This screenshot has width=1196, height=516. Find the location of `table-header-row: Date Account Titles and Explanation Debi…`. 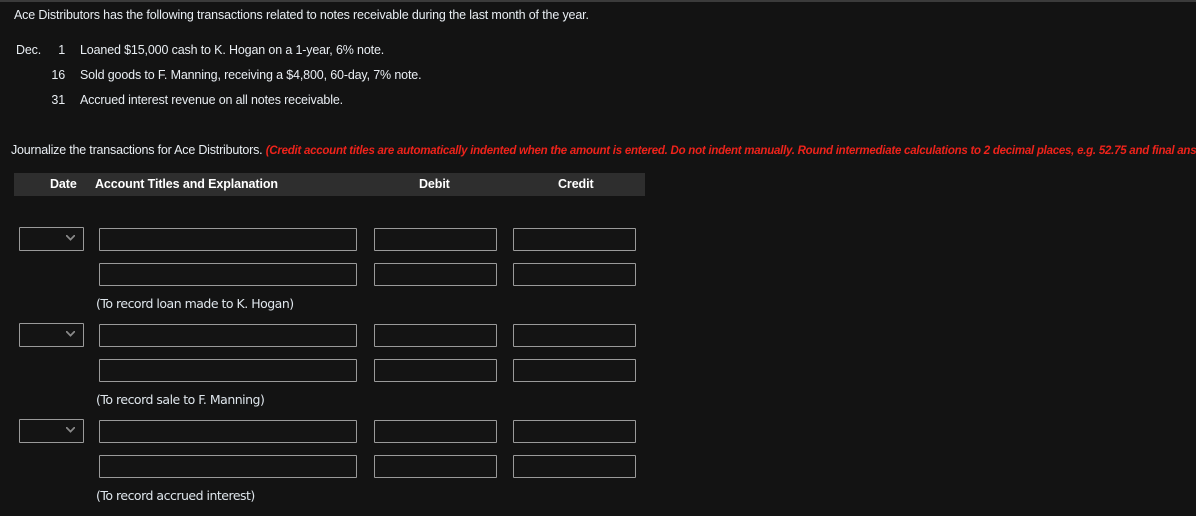

table-header-row: Date Account Titles and Explanation Debi… is located at coordinates (329, 184).